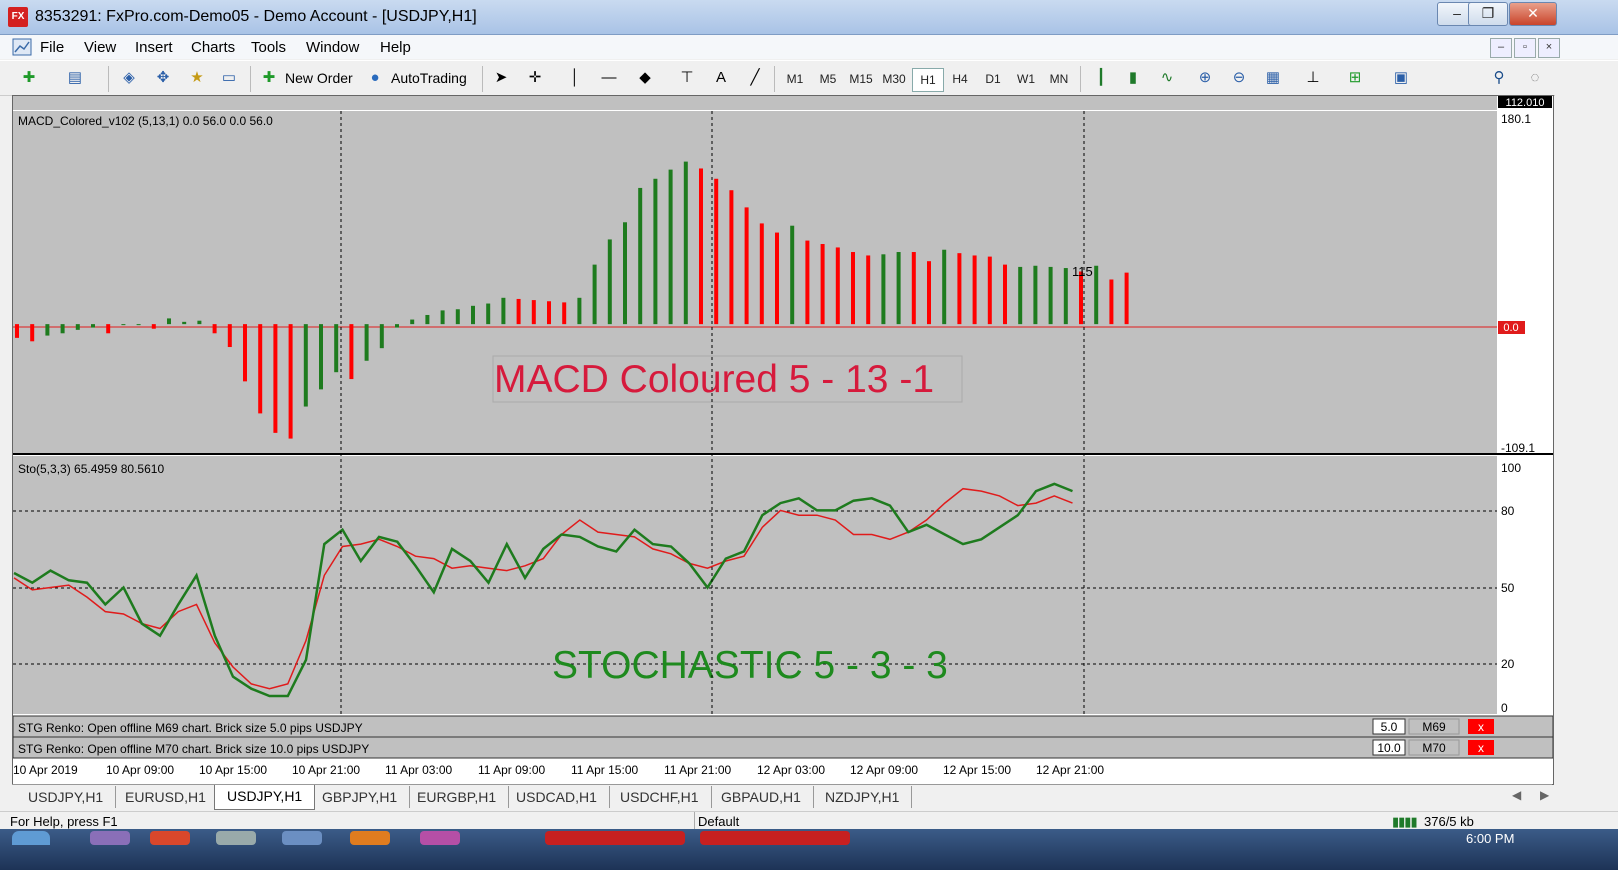 The image size is (1618, 870). I want to click on tab-gbpaud-h1: GBPAUD,H1, so click(761, 797).